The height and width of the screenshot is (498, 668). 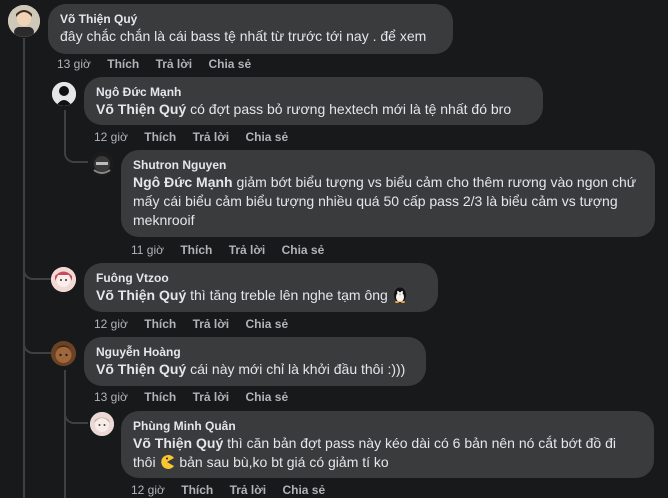 I want to click on comment-actions: 11 giờ Thích Trả lời Chia sẻ, so click(x=234, y=250).